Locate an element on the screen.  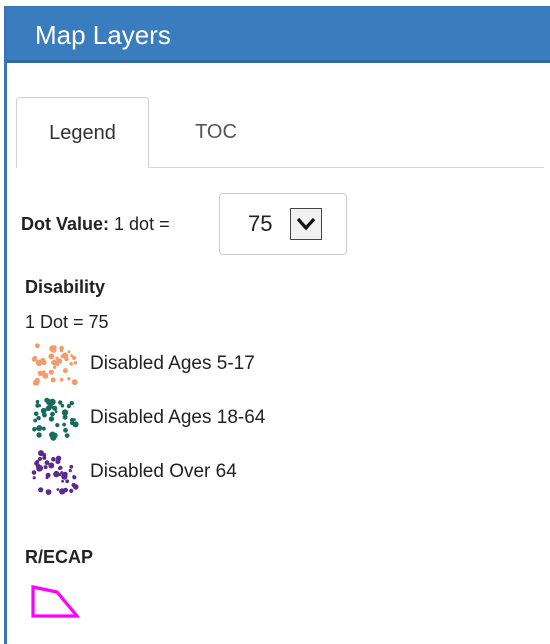
dot-value-row: Dot Value: 1 dot = 75 is located at coordinates (285, 225).